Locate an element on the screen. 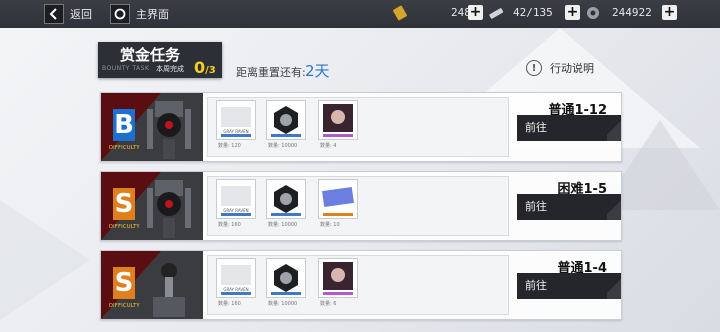 The image size is (720, 332). reward-qty: 数量: 6 is located at coordinates (328, 304).